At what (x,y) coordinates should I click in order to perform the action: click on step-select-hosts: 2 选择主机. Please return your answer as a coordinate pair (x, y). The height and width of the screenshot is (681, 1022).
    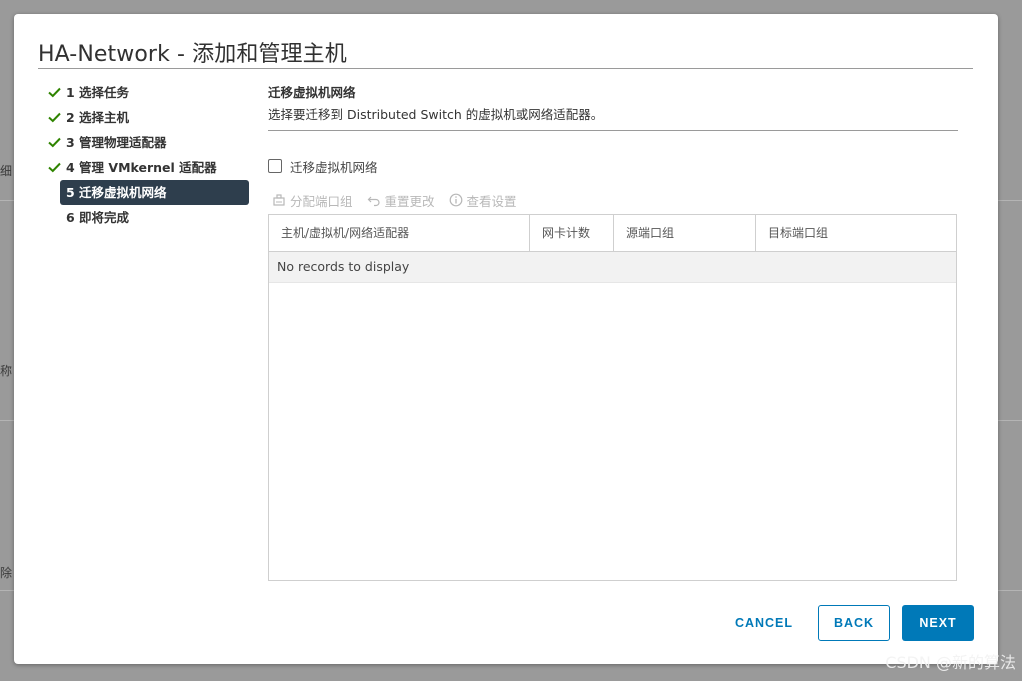
    Looking at the image, I should click on (147, 117).